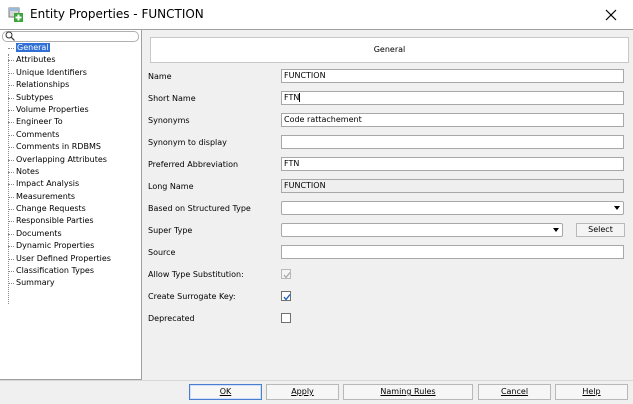 The width and height of the screenshot is (633, 404). I want to click on tree-item-relationships: Relationships, so click(70, 85).